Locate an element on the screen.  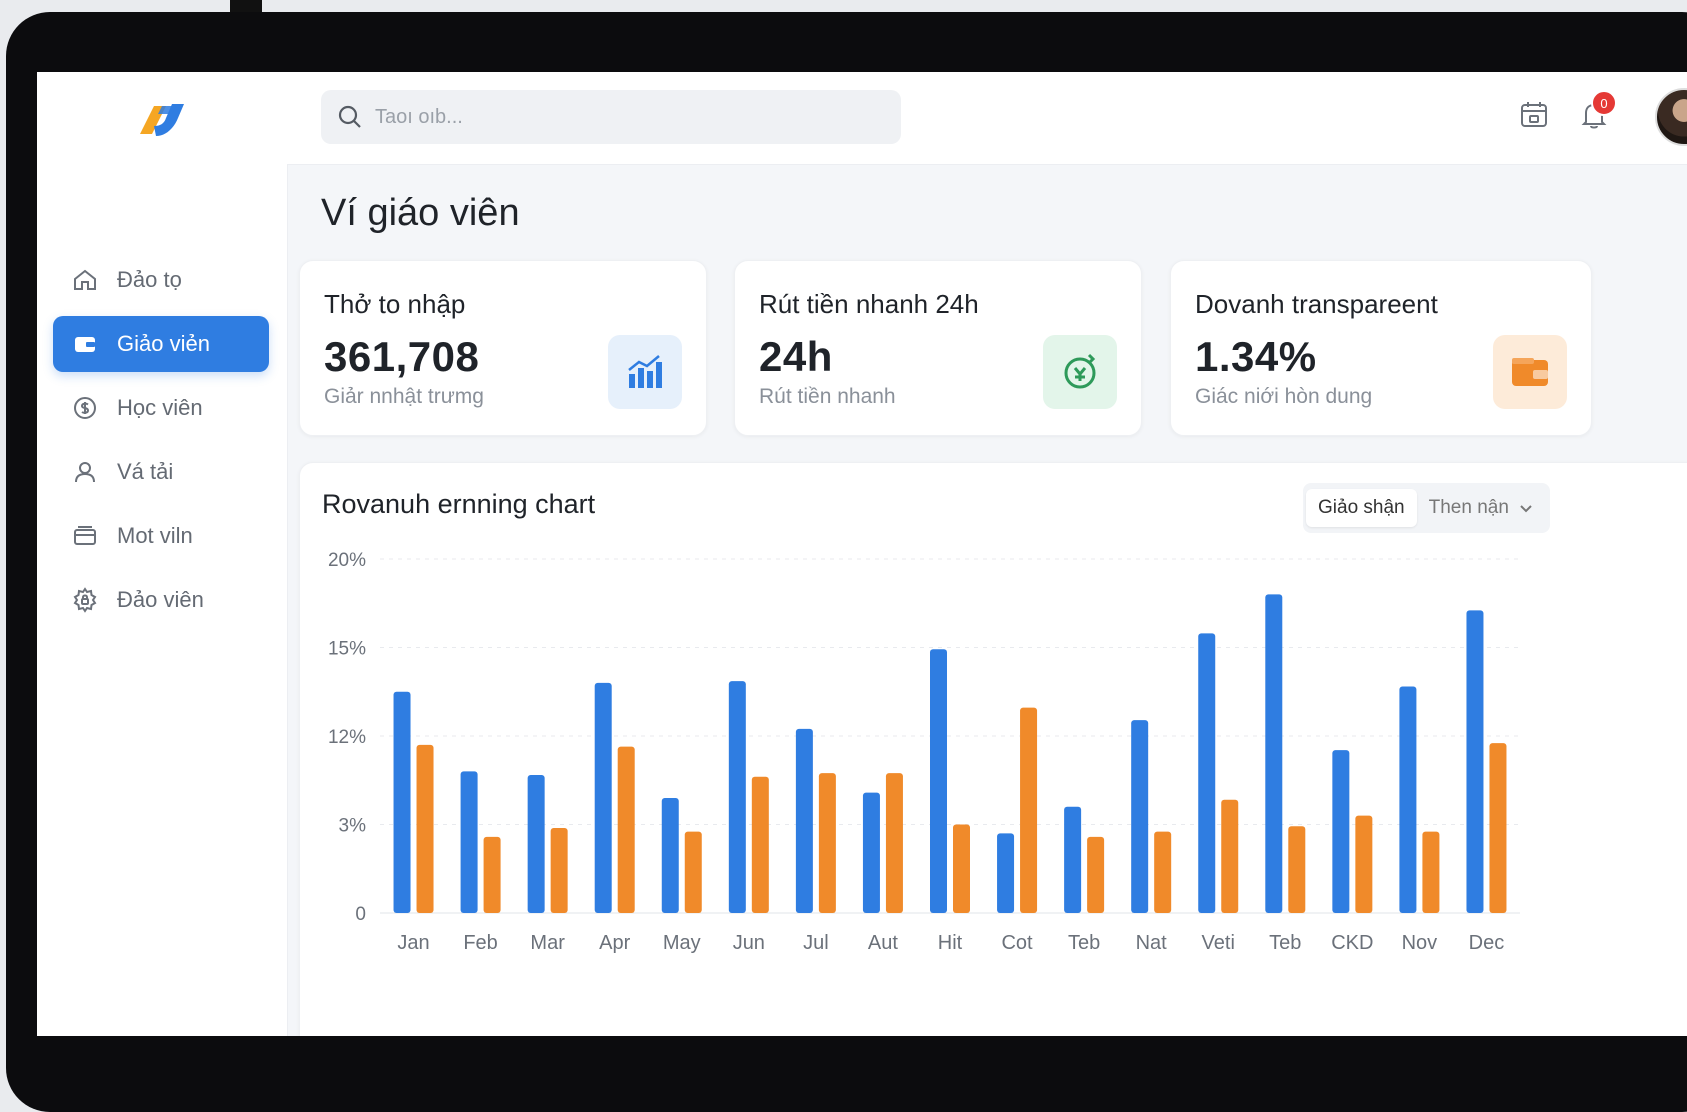
sidebar-item-label: Đảo tọ is located at coordinates (149, 279).